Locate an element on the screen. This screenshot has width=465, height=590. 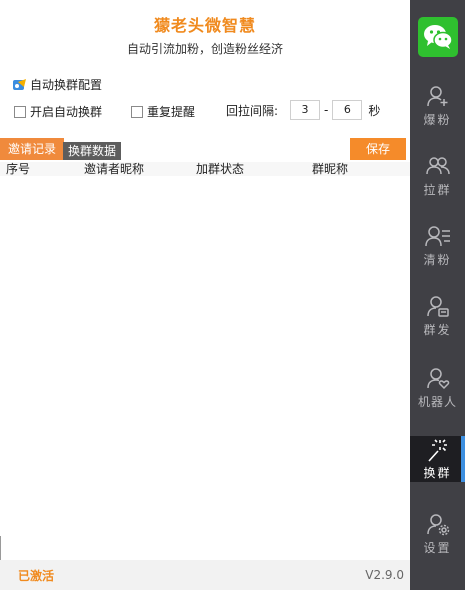
sidebar: 爆粉 拉群 清粉 群发 机器人 换群 设置 is located at coordinates (437, 295).